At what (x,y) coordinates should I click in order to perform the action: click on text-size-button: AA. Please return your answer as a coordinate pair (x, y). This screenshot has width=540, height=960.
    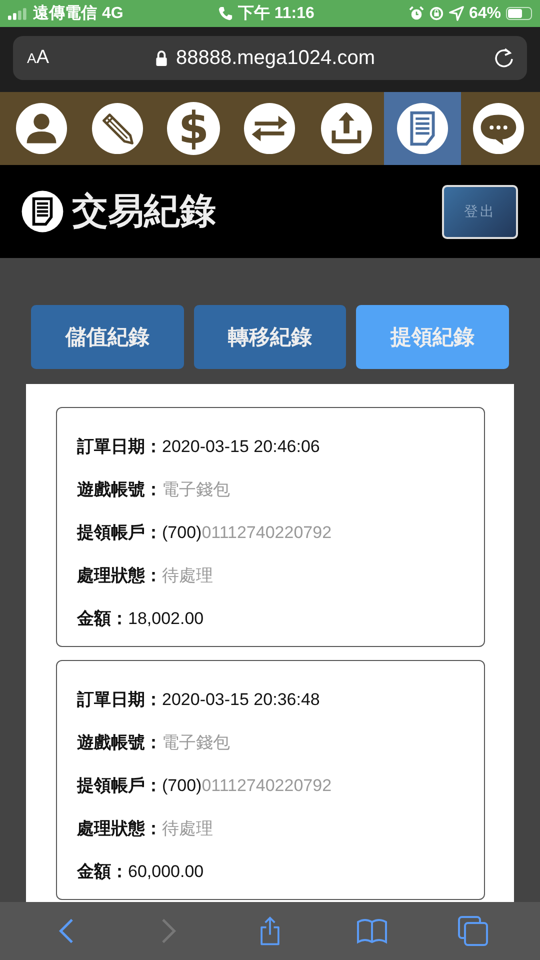
    Looking at the image, I should click on (52, 58).